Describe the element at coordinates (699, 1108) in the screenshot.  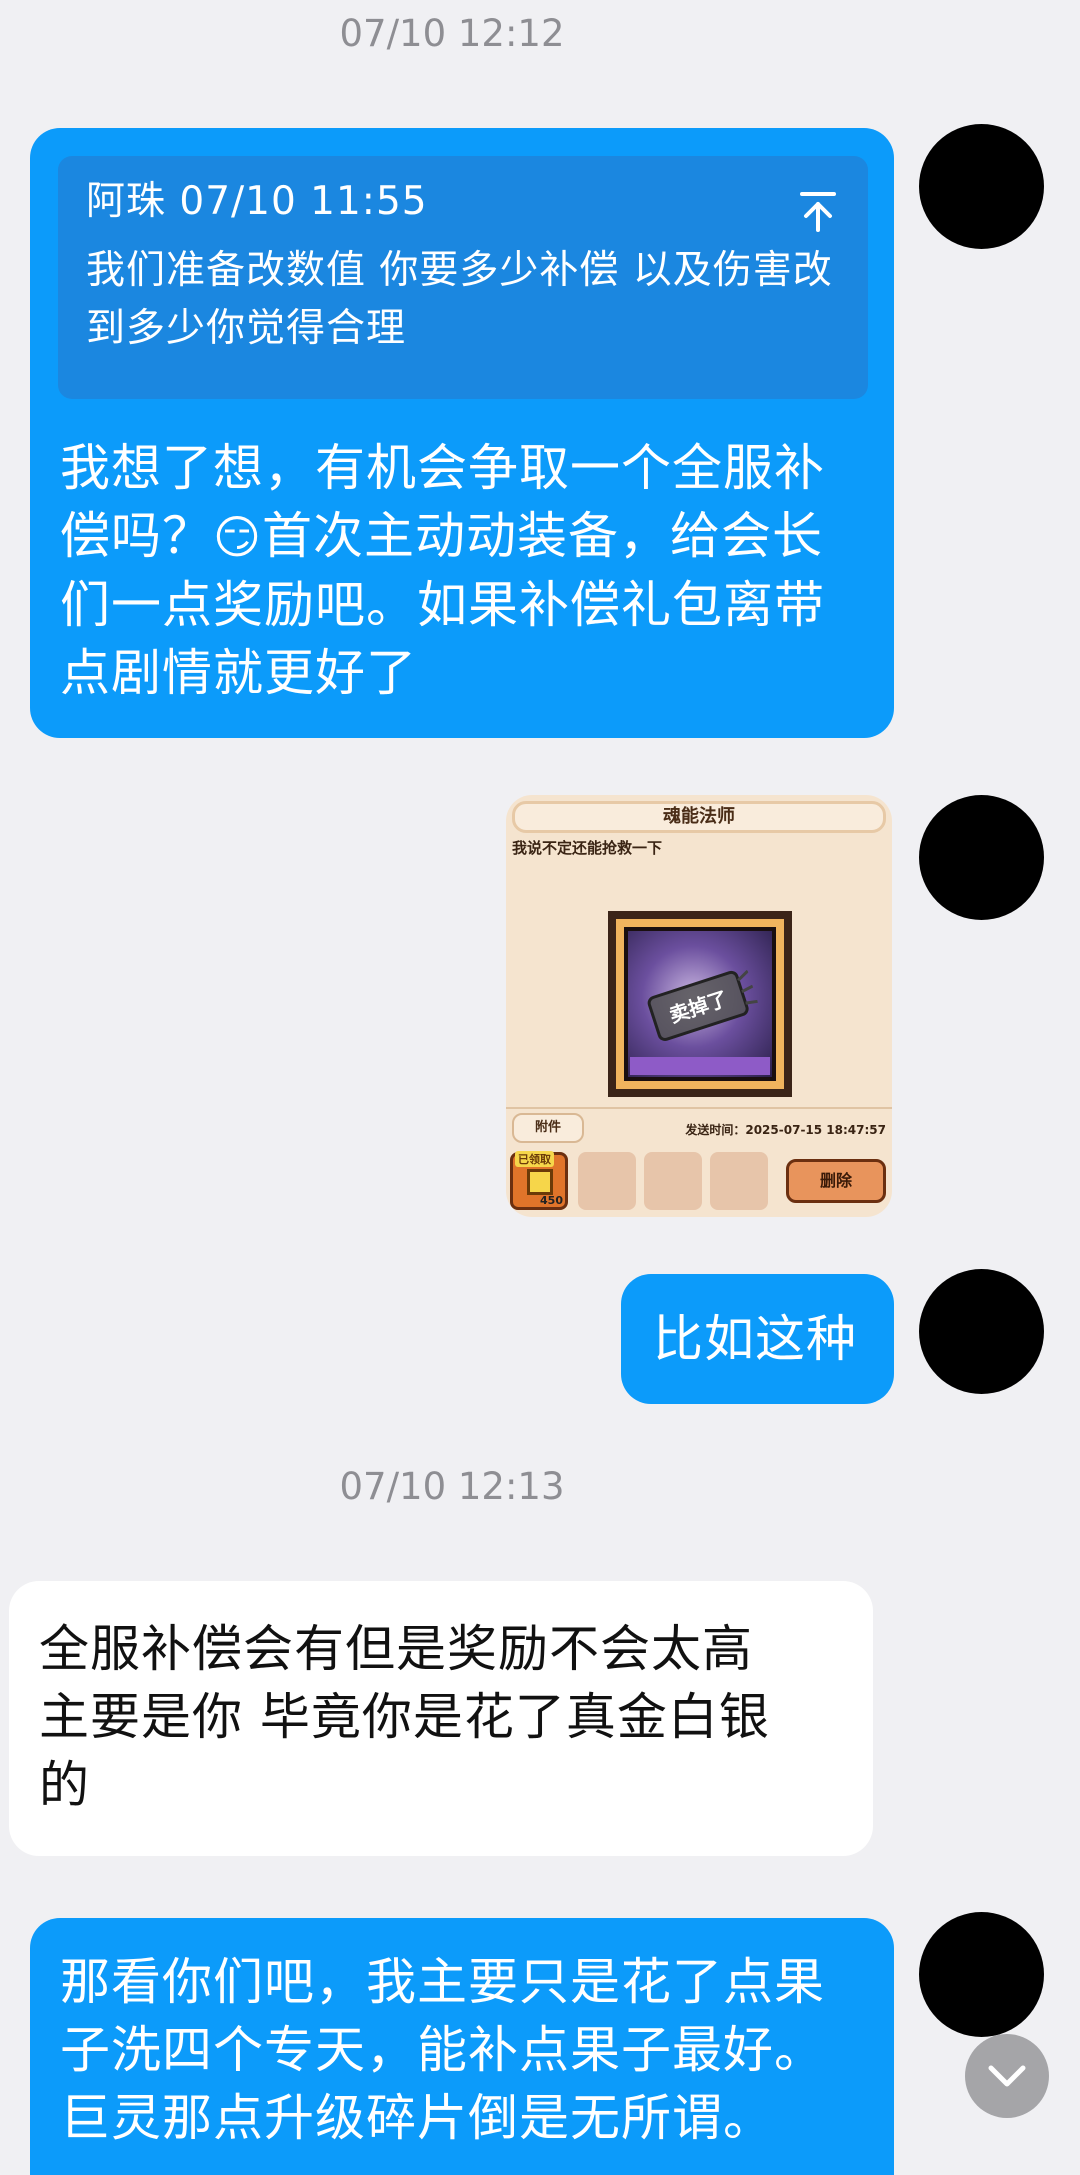
I see `divider` at that location.